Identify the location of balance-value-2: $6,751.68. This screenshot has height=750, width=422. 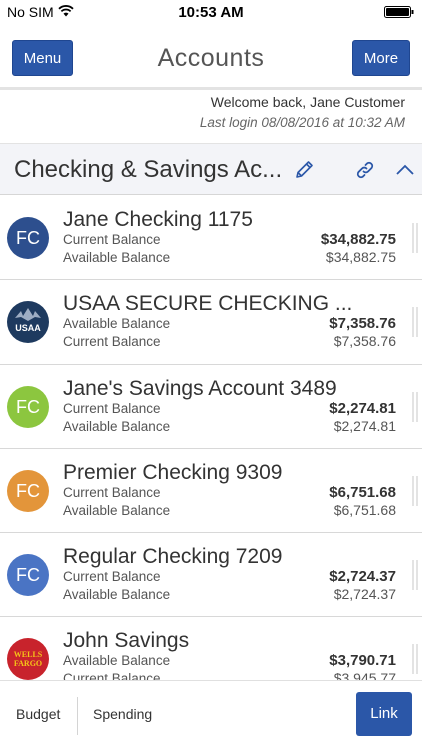
(364, 509).